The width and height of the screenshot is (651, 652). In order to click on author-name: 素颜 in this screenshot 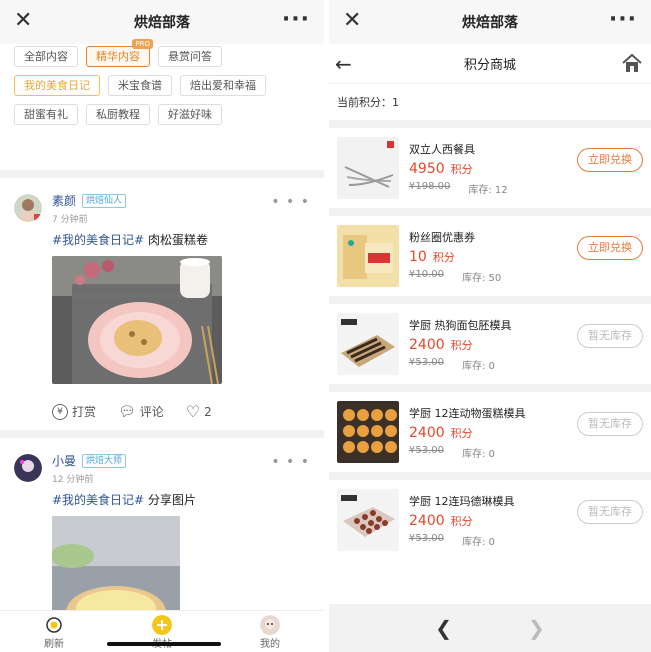, I will do `click(64, 200)`.